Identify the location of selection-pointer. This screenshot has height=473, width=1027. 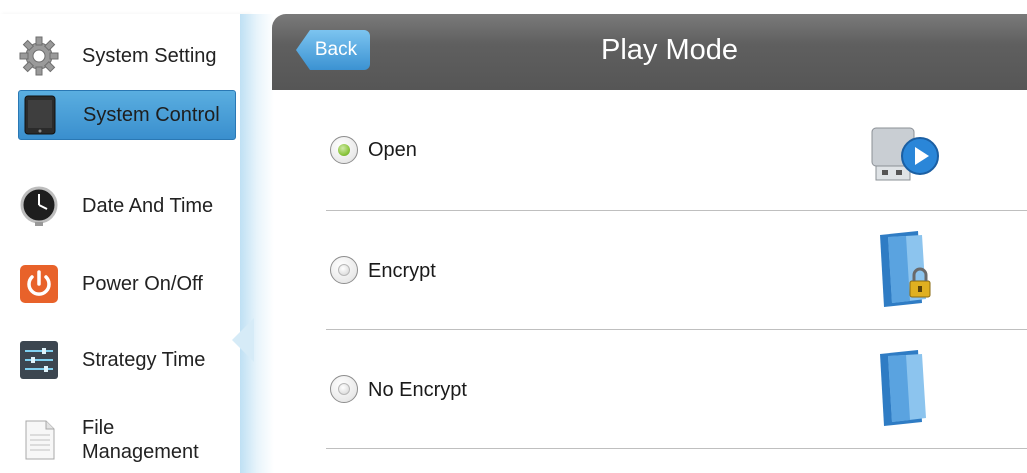
(243, 340).